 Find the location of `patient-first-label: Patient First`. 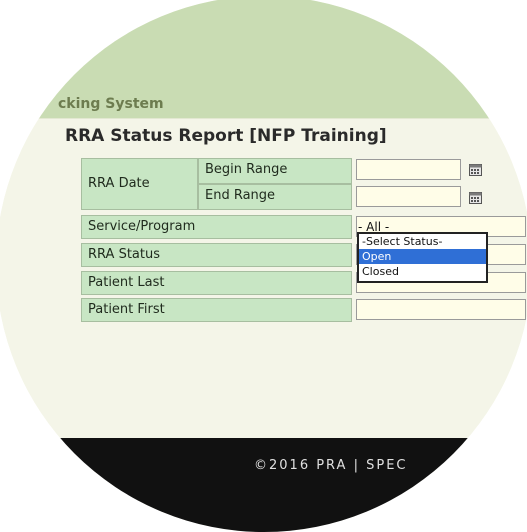

patient-first-label: Patient First is located at coordinates (216, 310).